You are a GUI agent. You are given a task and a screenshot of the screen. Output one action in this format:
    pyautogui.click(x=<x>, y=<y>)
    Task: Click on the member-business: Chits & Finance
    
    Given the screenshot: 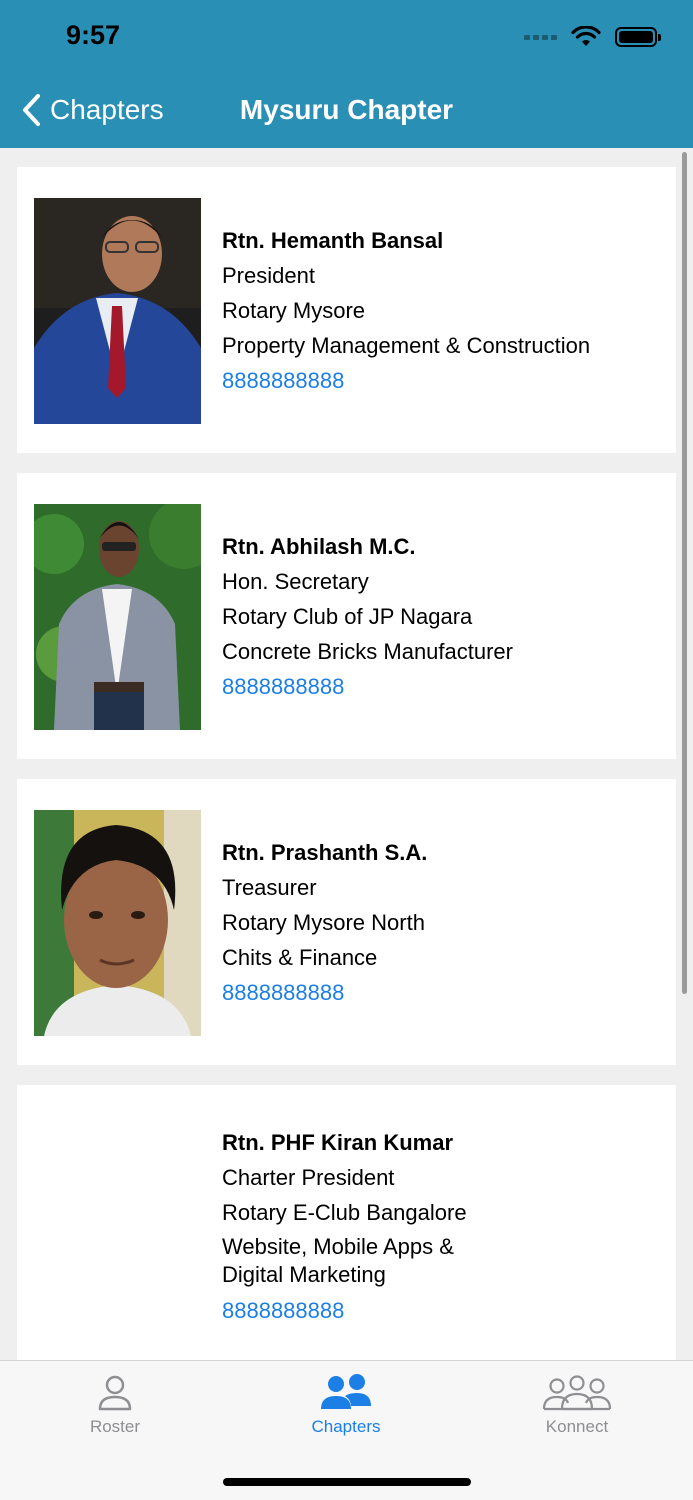 What is the action you would take?
    pyautogui.click(x=300, y=957)
    